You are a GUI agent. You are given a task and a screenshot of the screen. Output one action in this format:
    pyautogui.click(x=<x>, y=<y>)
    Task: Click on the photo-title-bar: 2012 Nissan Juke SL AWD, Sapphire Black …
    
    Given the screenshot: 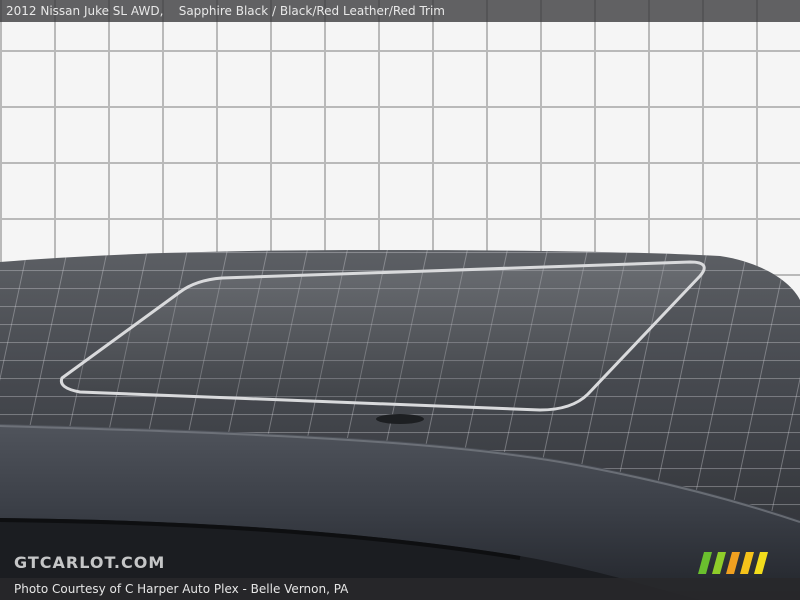 What is the action you would take?
    pyautogui.click(x=400, y=11)
    